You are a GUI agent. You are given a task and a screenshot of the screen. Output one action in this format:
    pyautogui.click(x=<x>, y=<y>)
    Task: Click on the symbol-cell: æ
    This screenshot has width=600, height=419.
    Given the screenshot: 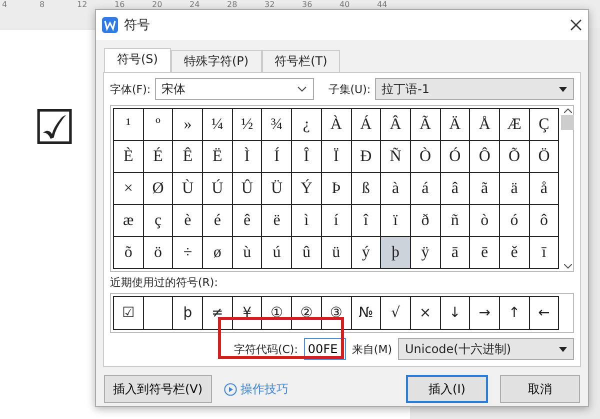 What is the action you would take?
    pyautogui.click(x=129, y=221)
    